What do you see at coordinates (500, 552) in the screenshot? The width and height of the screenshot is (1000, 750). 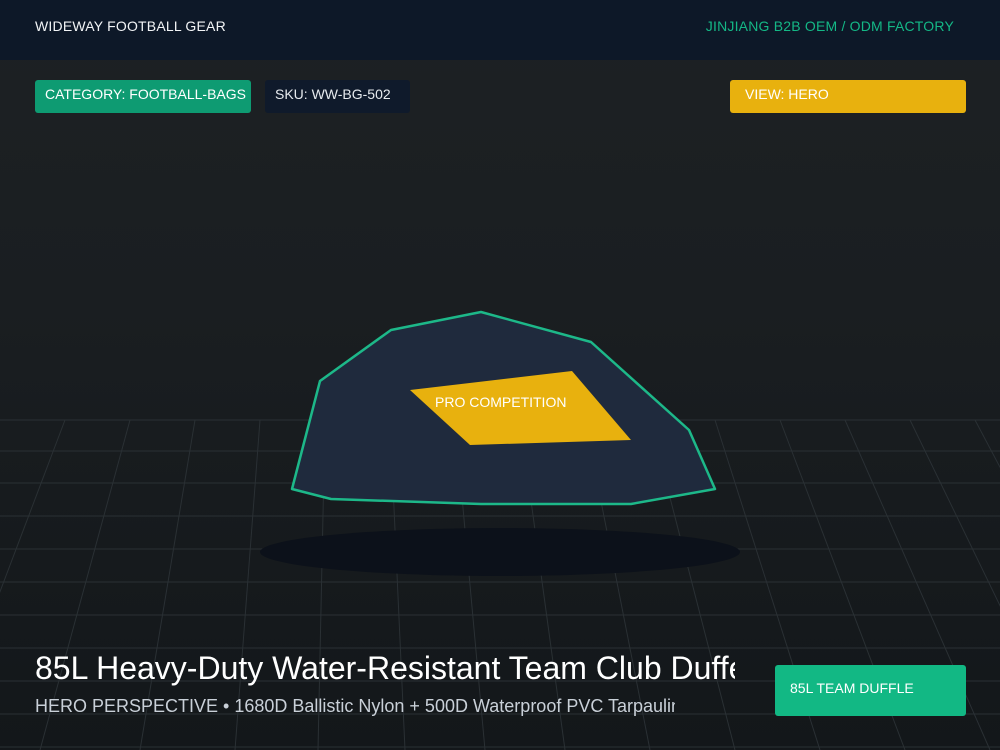 I see `bag-shadow` at bounding box center [500, 552].